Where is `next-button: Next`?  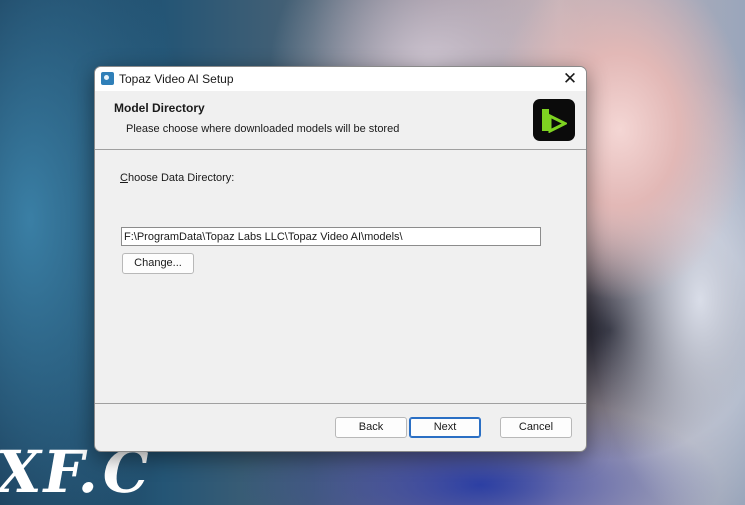
next-button: Next is located at coordinates (445, 427).